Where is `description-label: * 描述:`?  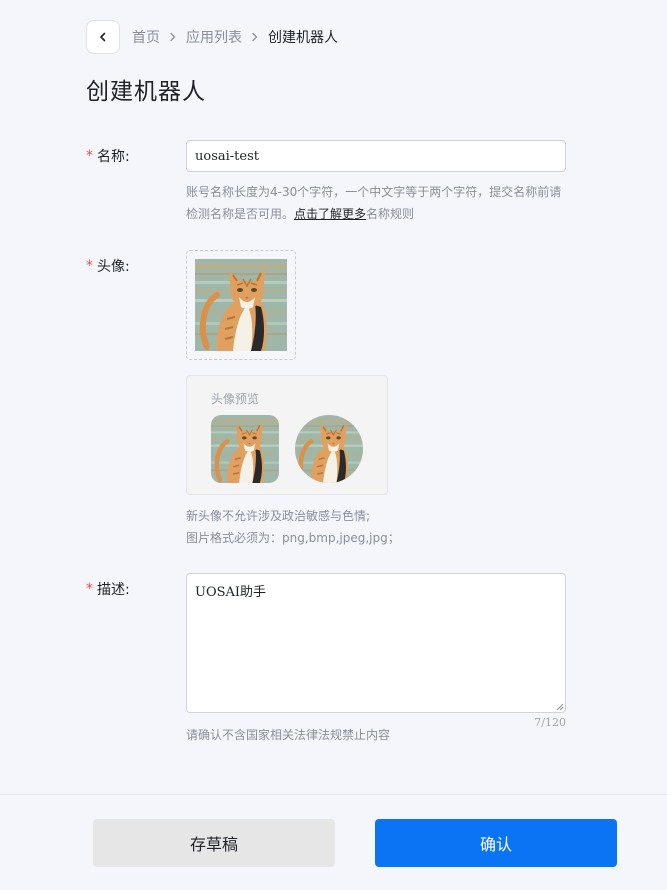
description-label: * 描述: is located at coordinates (108, 589).